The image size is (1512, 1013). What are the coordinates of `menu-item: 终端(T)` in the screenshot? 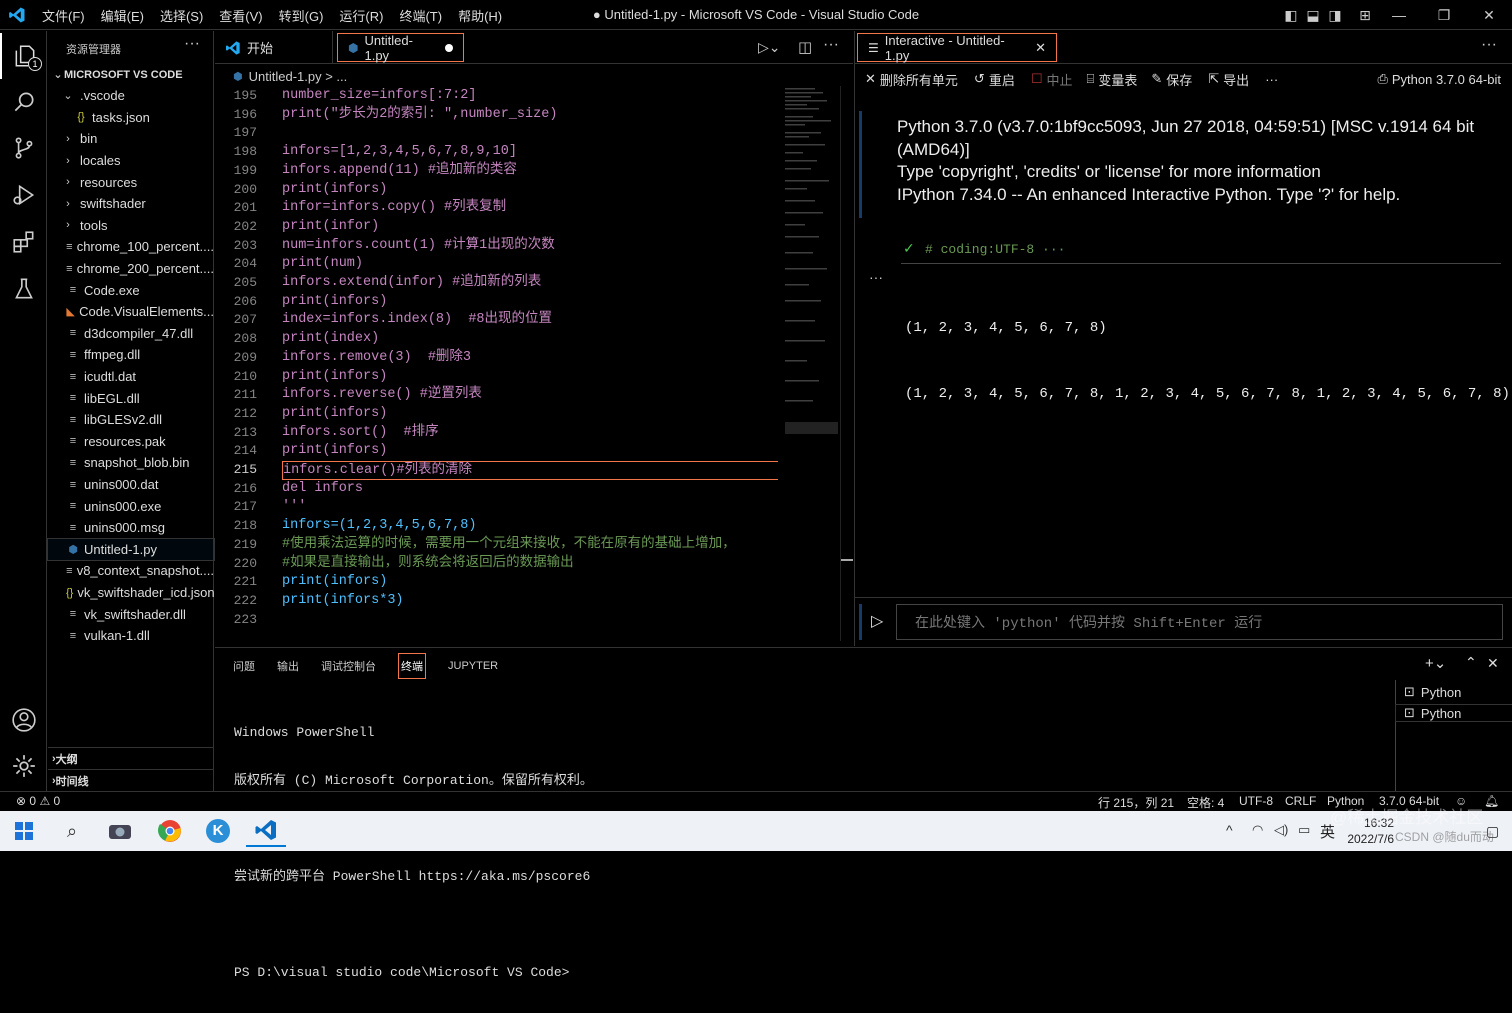 It's located at (420, 15).